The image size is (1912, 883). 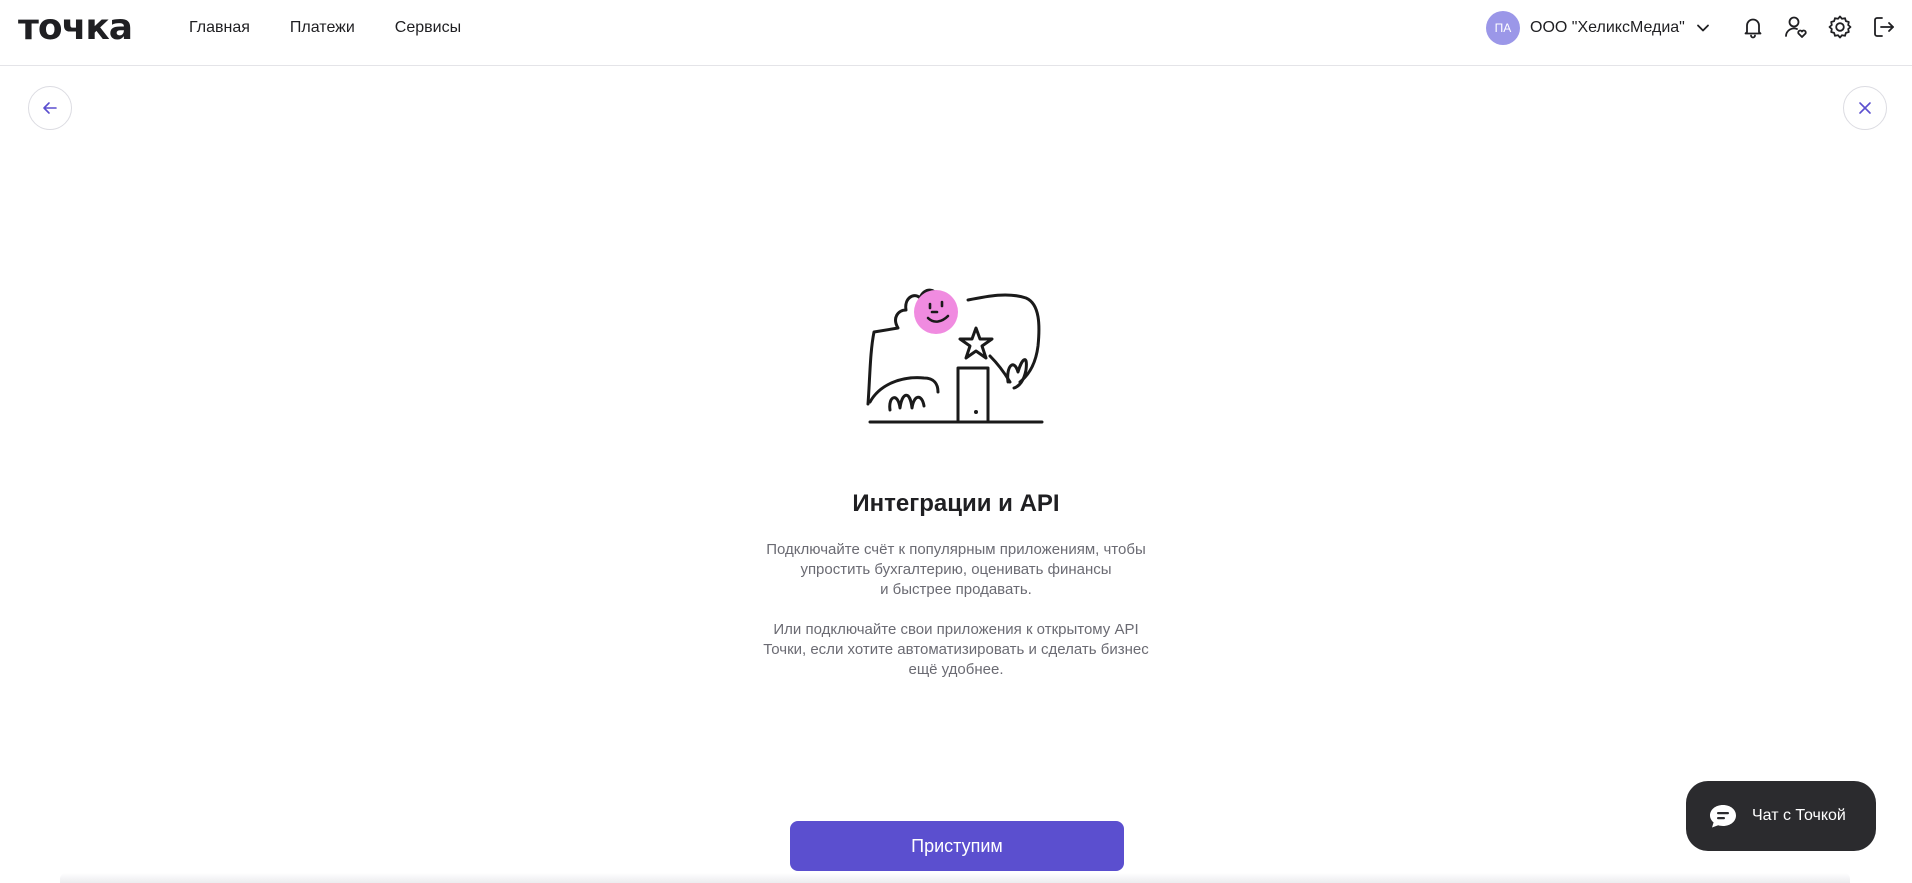 What do you see at coordinates (1796, 27) in the screenshot?
I see `user-heart-icon` at bounding box center [1796, 27].